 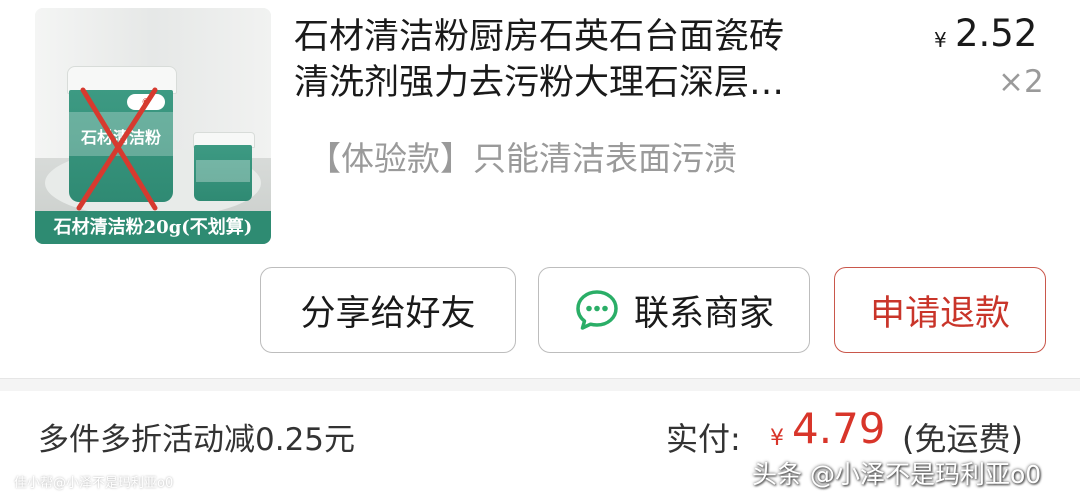 I want to click on unit-price: 2.52, so click(x=996, y=33).